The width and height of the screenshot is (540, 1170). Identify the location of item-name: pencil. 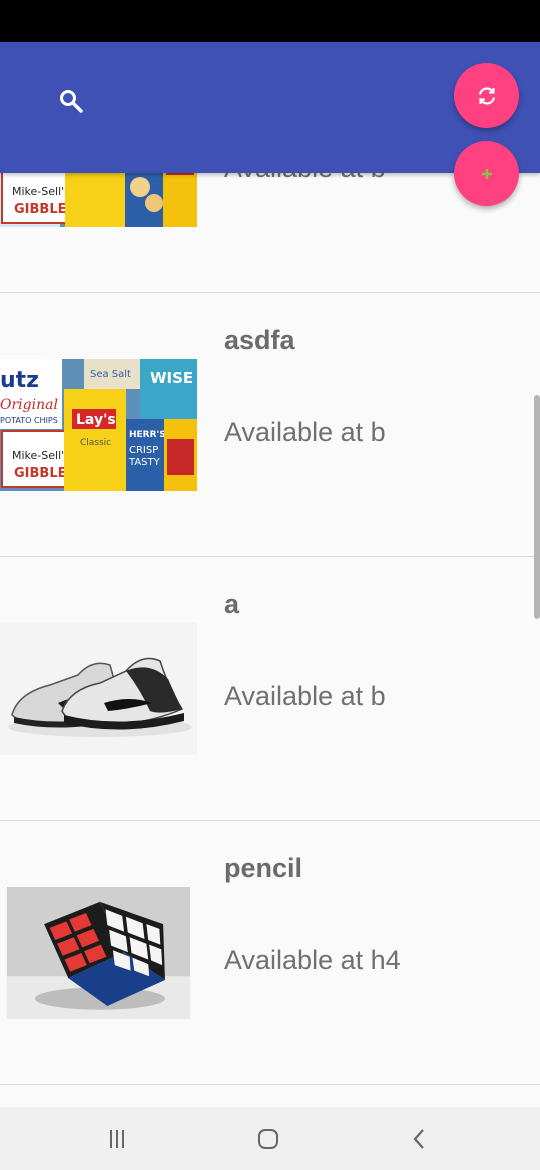
(263, 868).